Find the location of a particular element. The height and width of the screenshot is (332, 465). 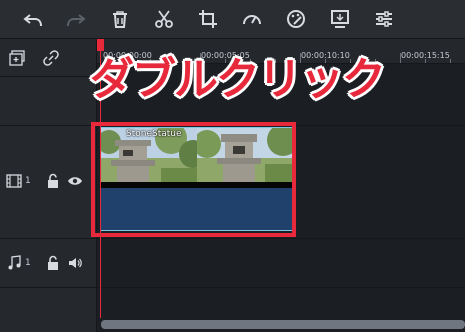

undo-icon is located at coordinates (33, 19).